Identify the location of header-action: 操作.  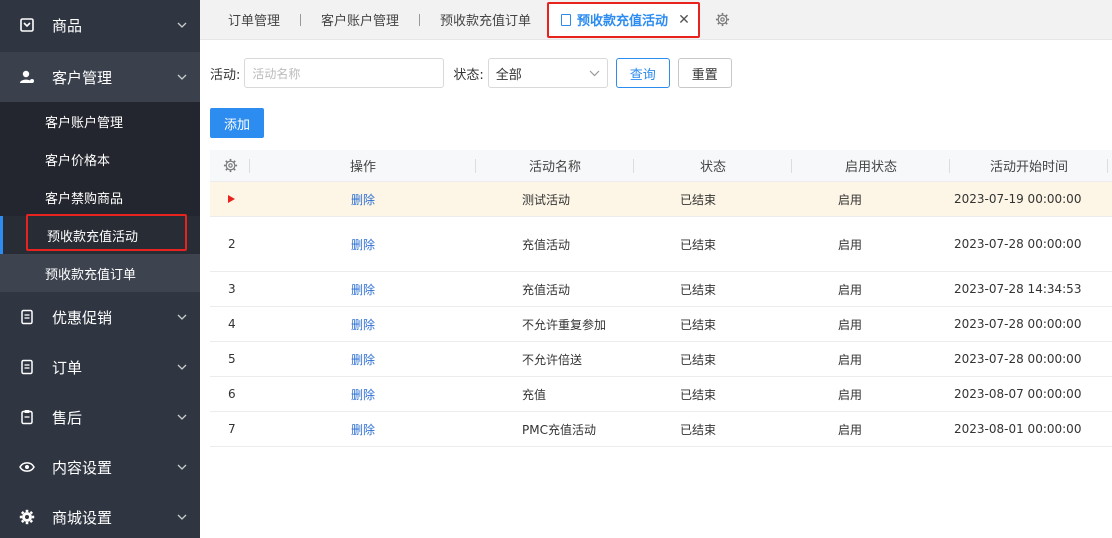
(363, 166).